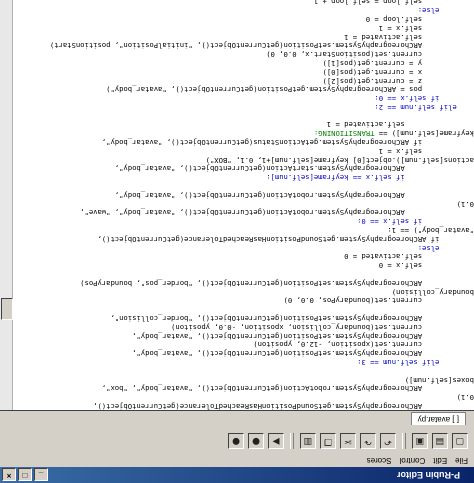 This screenshot has width=474, height=483. What do you see at coordinates (400, 151) in the screenshot?
I see `code-text: self.x = 1` at bounding box center [400, 151].